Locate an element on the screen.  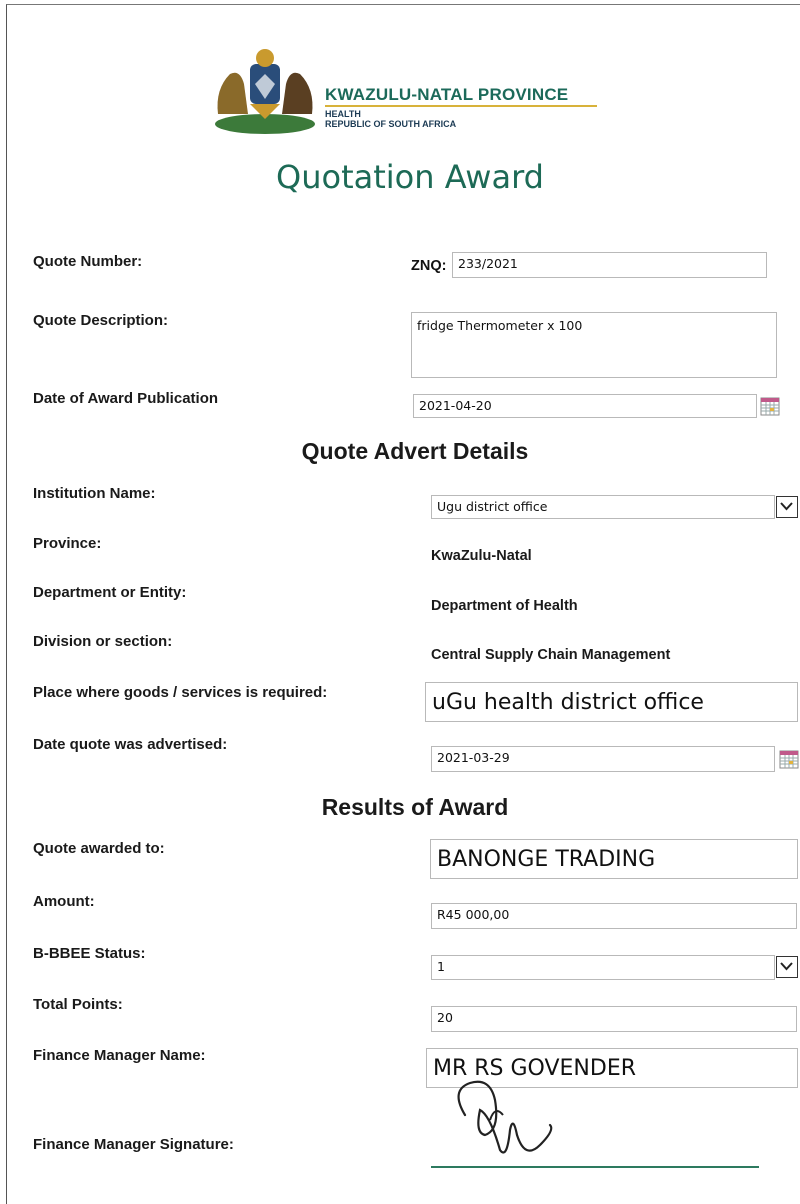
dept-line-health: HEALTH is located at coordinates (343, 114).